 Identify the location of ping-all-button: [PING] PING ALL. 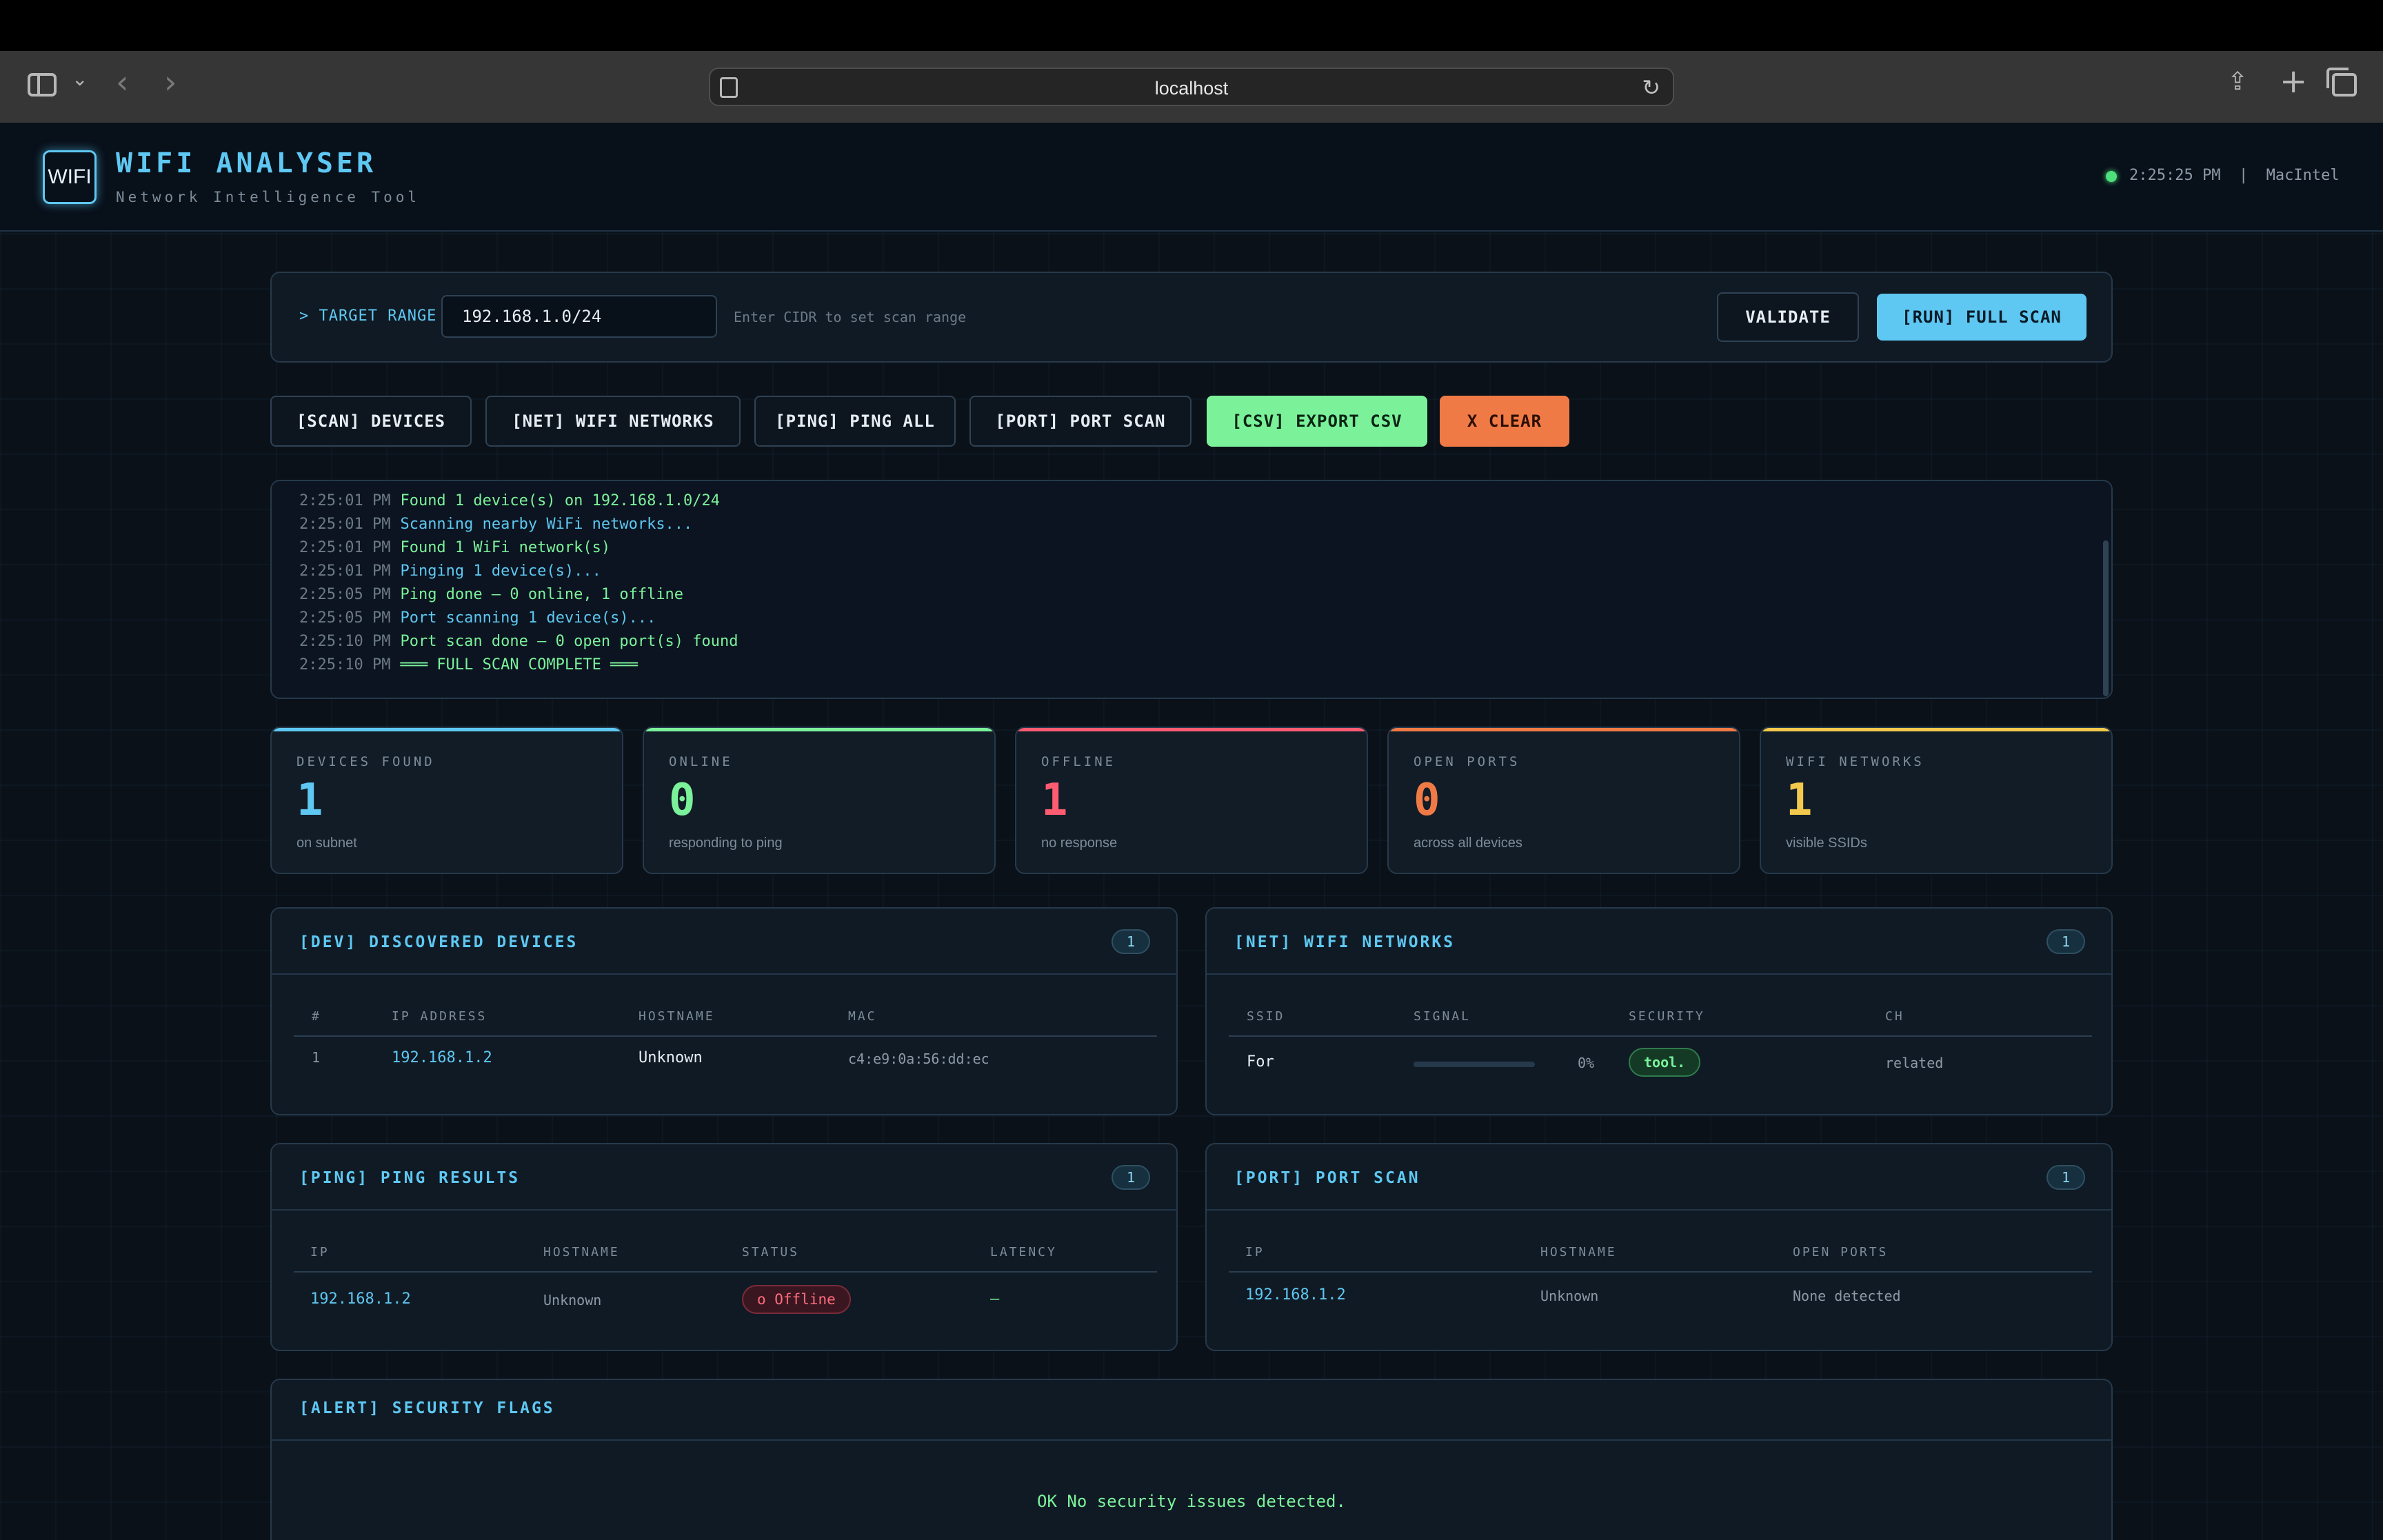
(855, 422).